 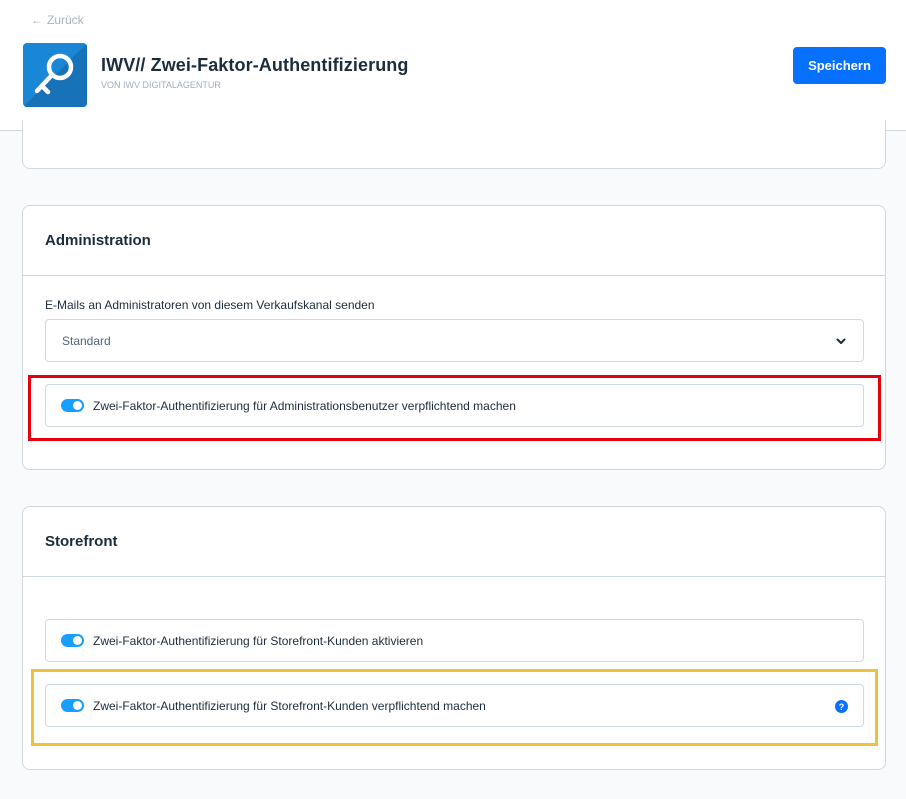 I want to click on admin-highlight-box, so click(x=454, y=408).